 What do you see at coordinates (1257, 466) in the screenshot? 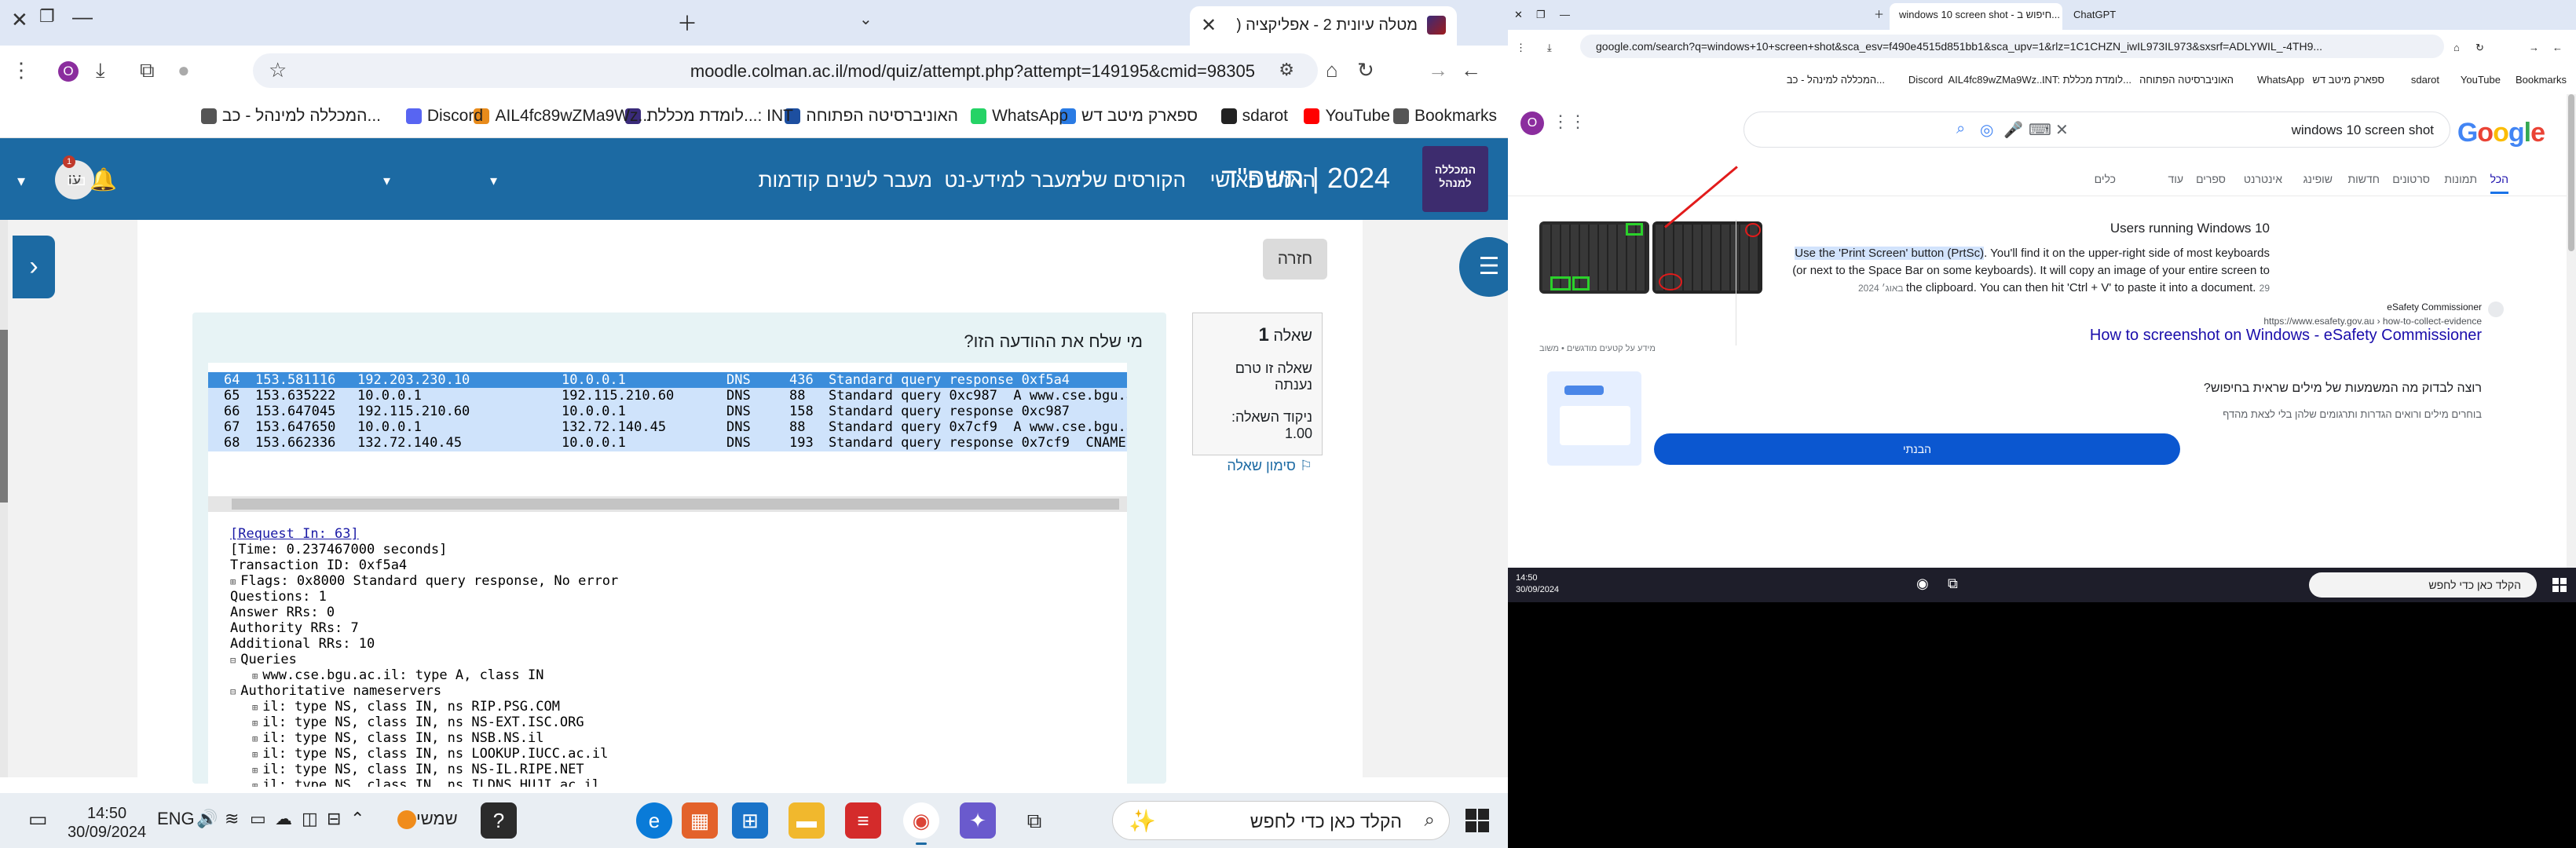
I see `flag-question-link: ⚐ סימון שאלה` at bounding box center [1257, 466].